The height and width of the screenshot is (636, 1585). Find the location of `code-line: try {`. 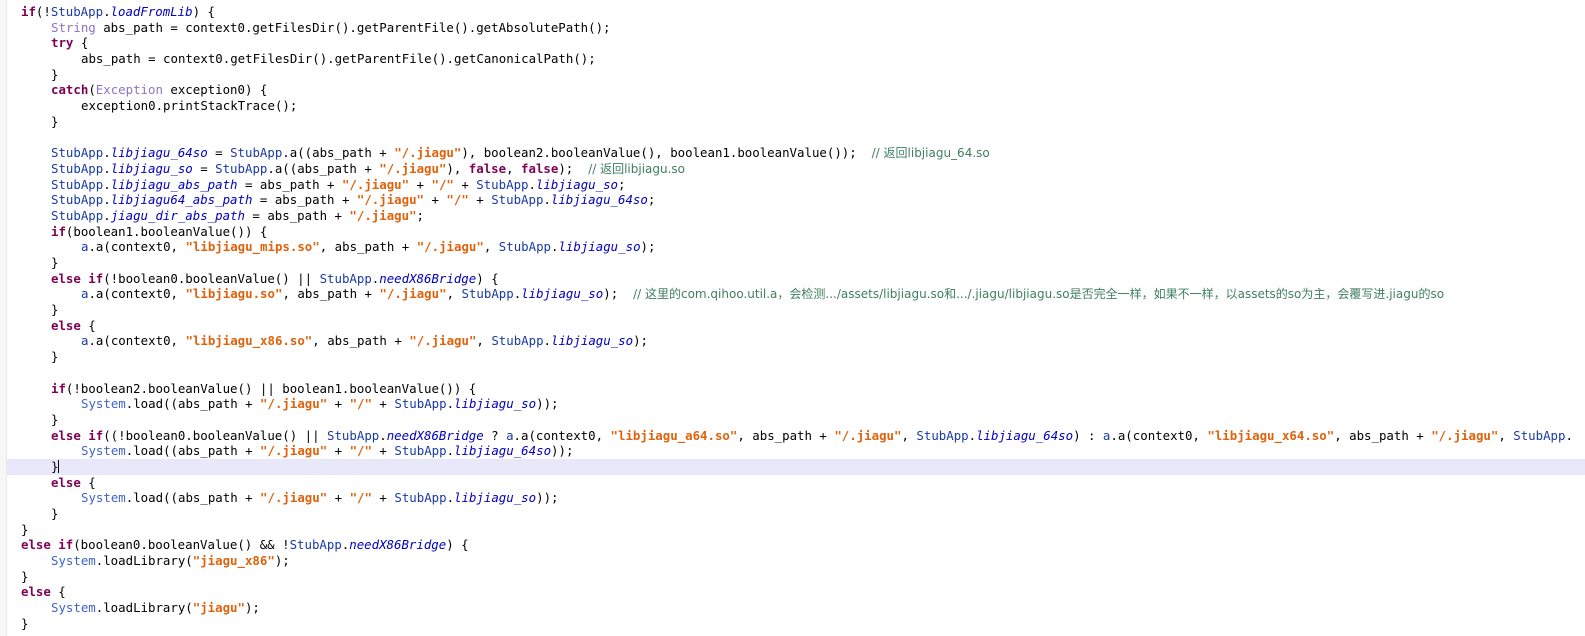

code-line: try { is located at coordinates (796, 43).